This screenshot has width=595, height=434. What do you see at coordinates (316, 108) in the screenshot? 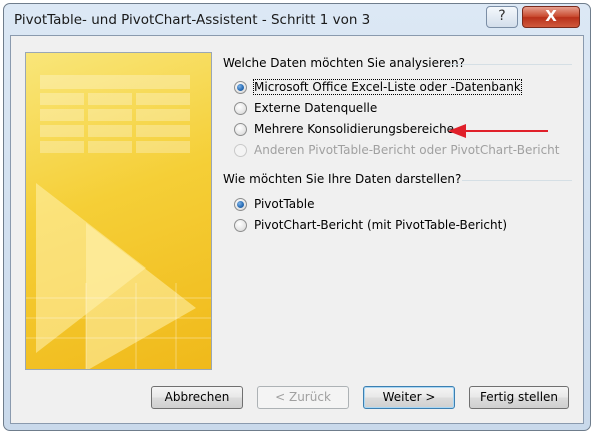
I see `radio-label: Externe Datenquelle` at bounding box center [316, 108].